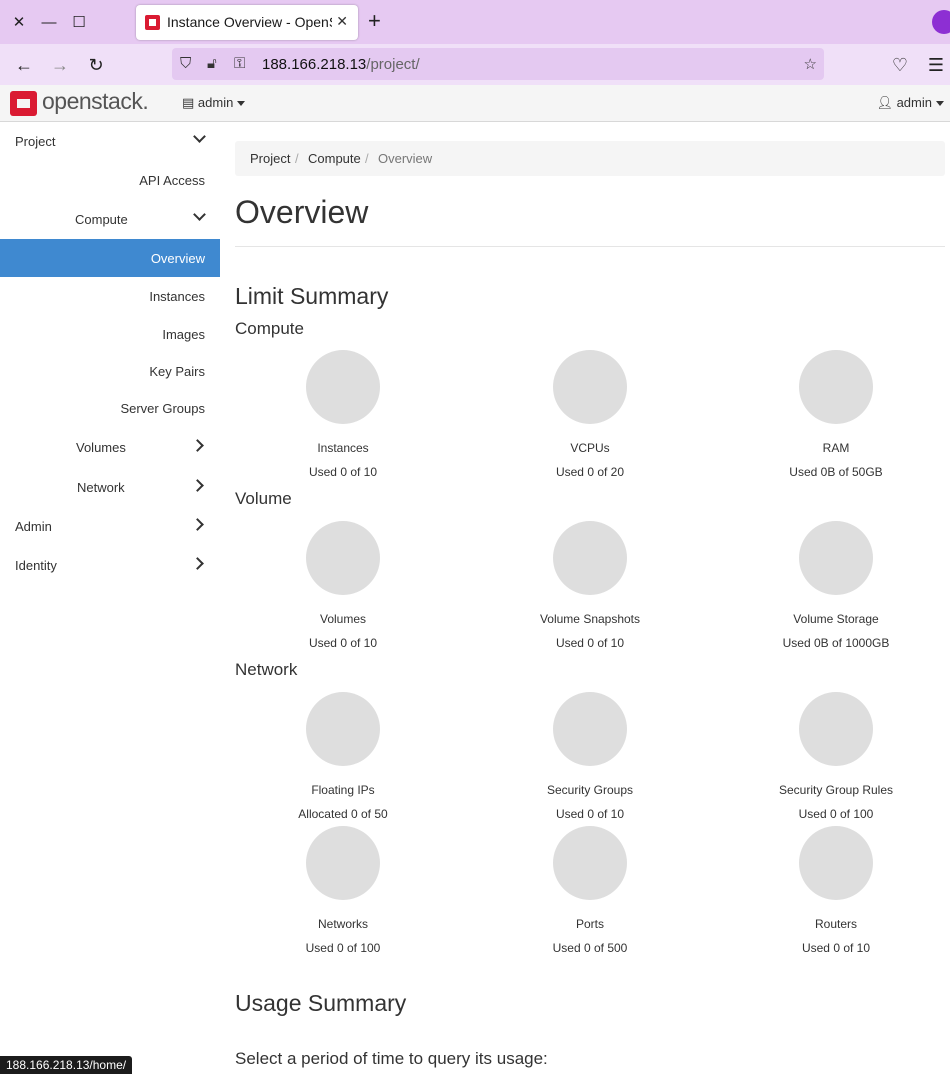 Image resolution: width=950 pixels, height=1074 pixels. Describe the element at coordinates (590, 448) in the screenshot. I see `quota-name: VCPUs` at that location.